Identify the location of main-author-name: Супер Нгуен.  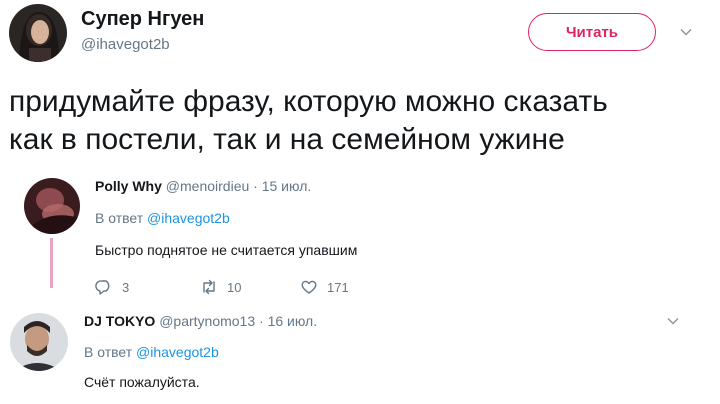
(142, 19).